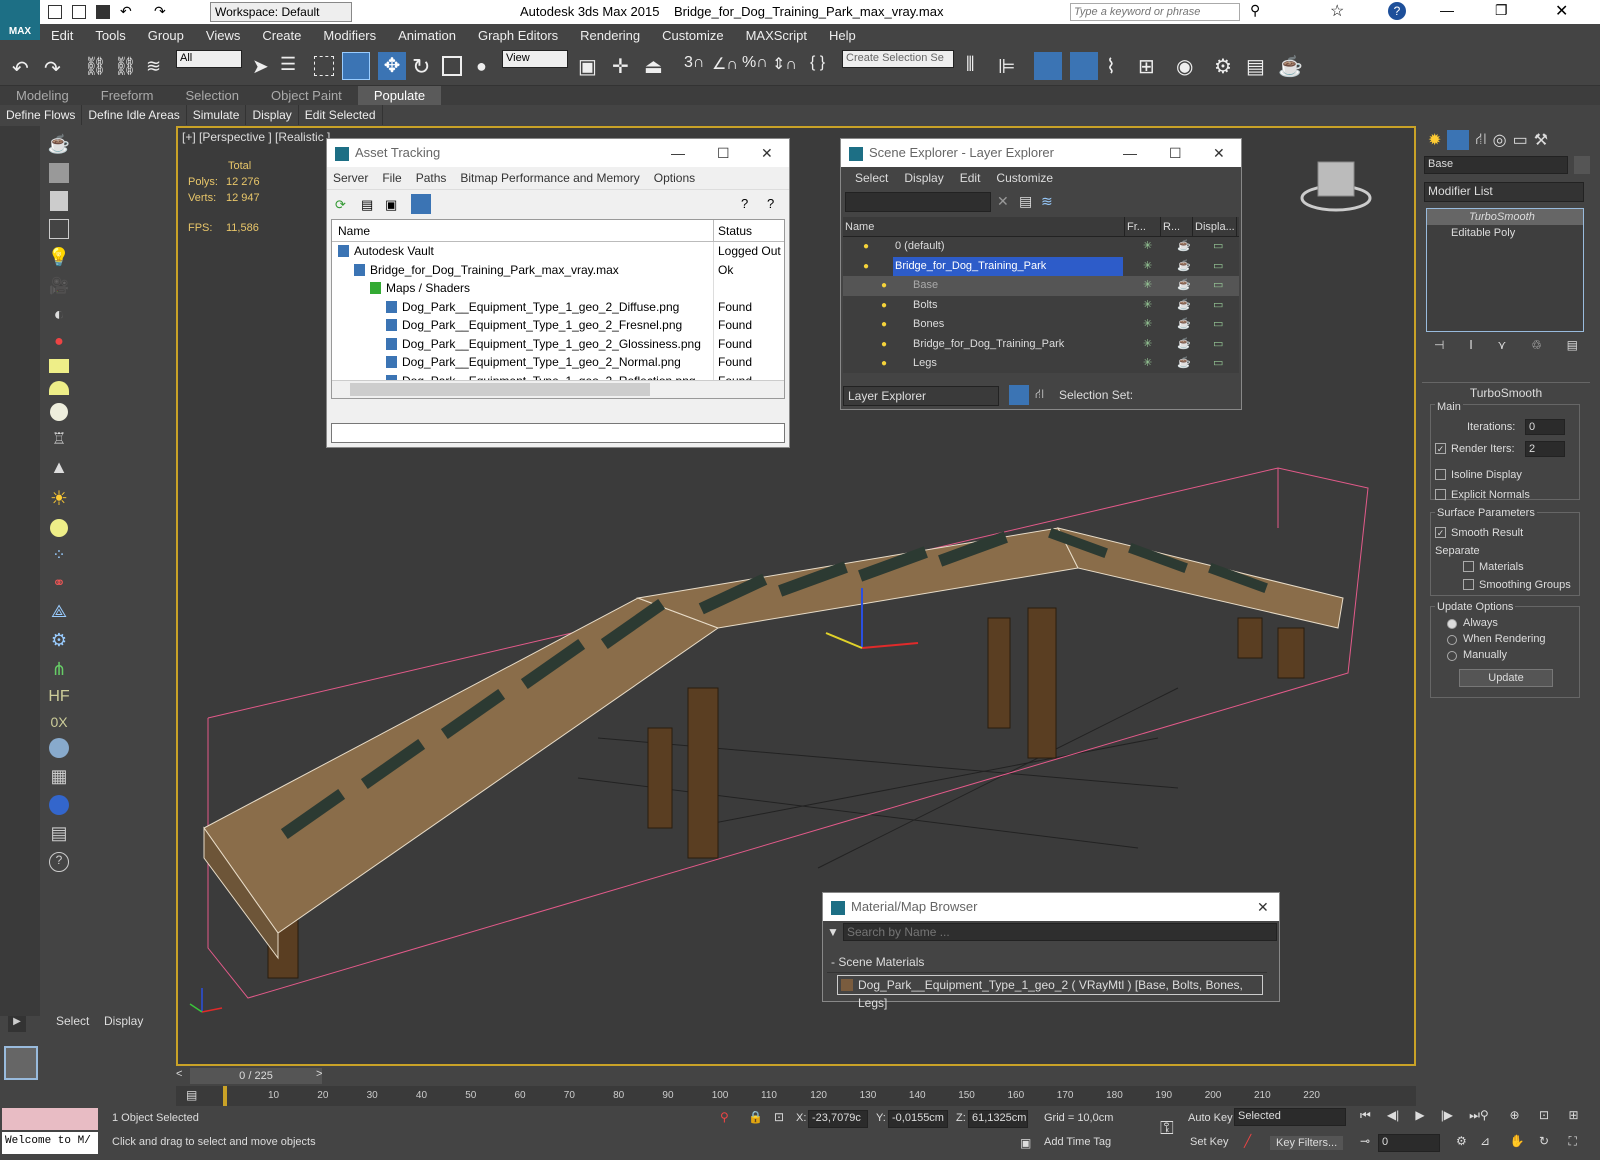 The width and height of the screenshot is (1600, 1160). I want to click on asset-menu-file: File, so click(391, 178).